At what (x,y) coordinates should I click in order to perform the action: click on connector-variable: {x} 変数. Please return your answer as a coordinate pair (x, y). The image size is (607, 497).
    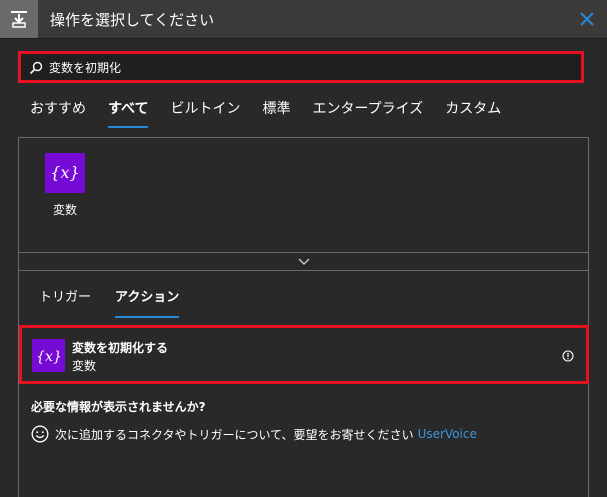
    Looking at the image, I should click on (65, 185).